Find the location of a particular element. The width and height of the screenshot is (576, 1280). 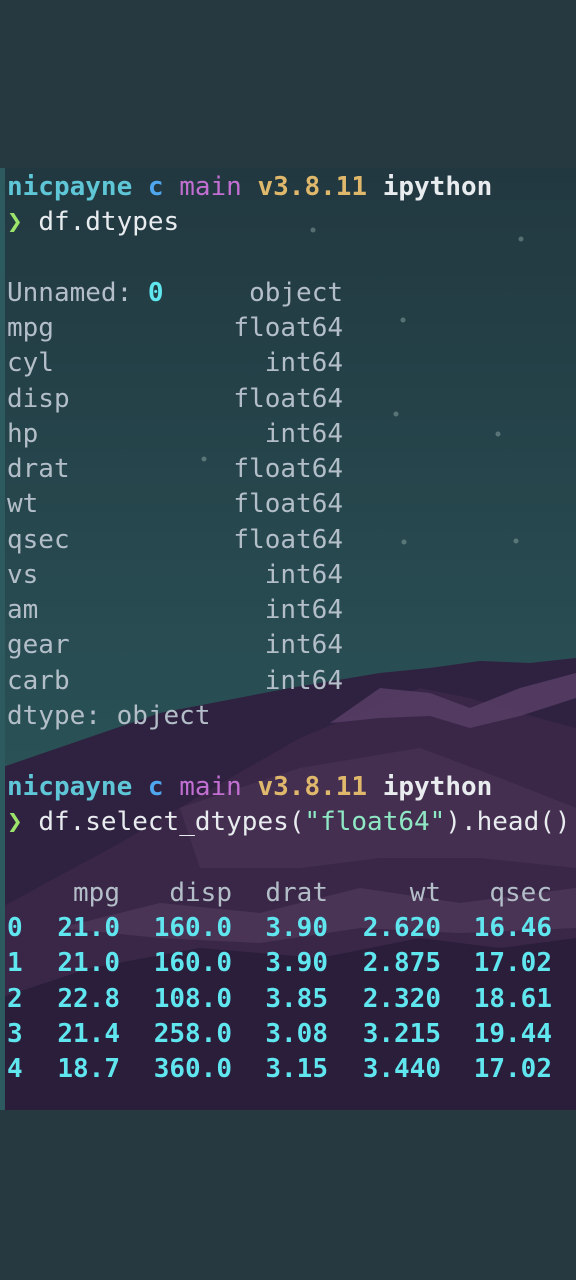

table-cell: 2.320 is located at coordinates (401, 999).